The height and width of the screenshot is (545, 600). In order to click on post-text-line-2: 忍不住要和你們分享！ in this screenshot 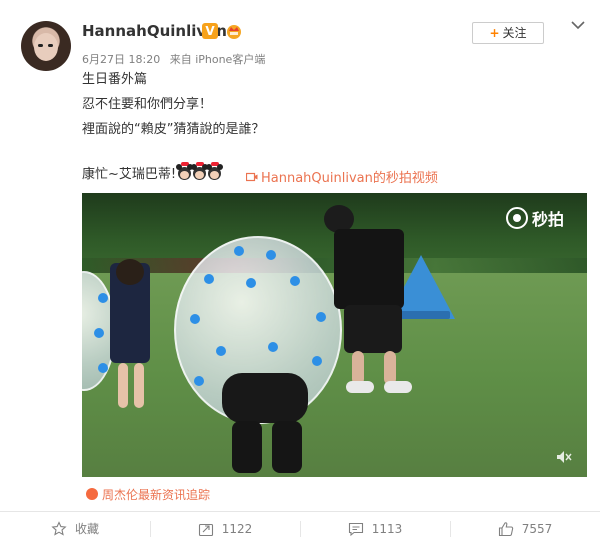, I will do `click(147, 104)`.